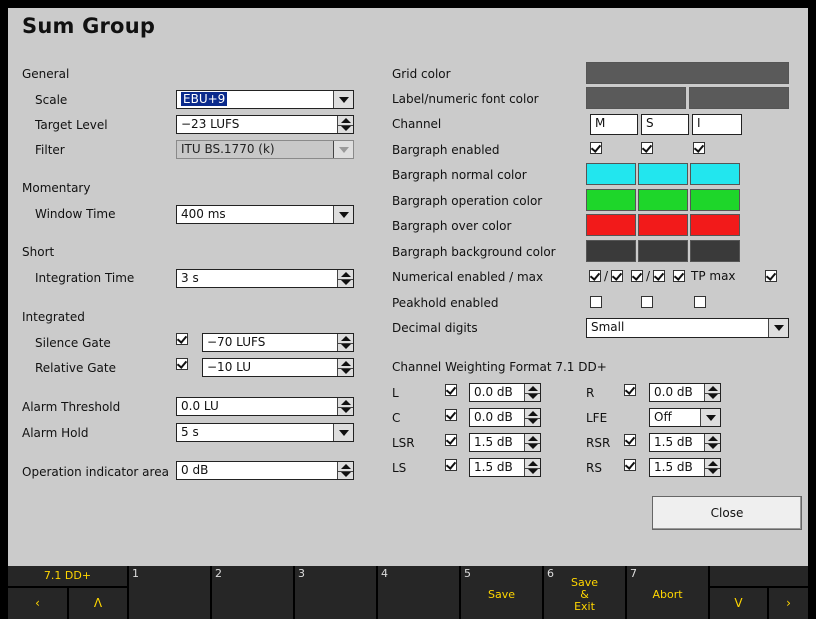 This screenshot has height=619, width=816. What do you see at coordinates (67, 576) in the screenshot?
I see `preset-indicator: 7.1 DD+` at bounding box center [67, 576].